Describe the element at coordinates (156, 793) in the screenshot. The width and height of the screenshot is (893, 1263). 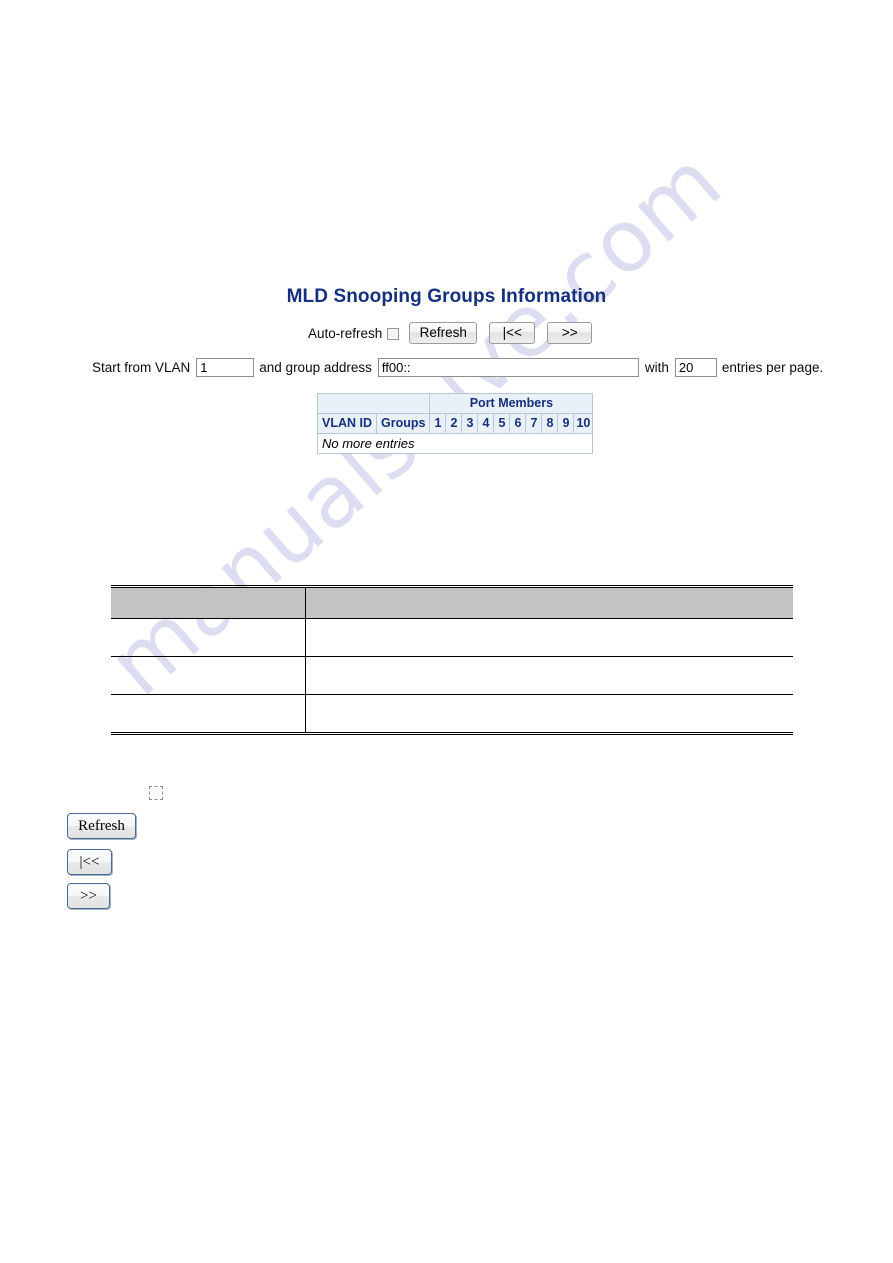
I see `legend-checkbox-icon` at that location.